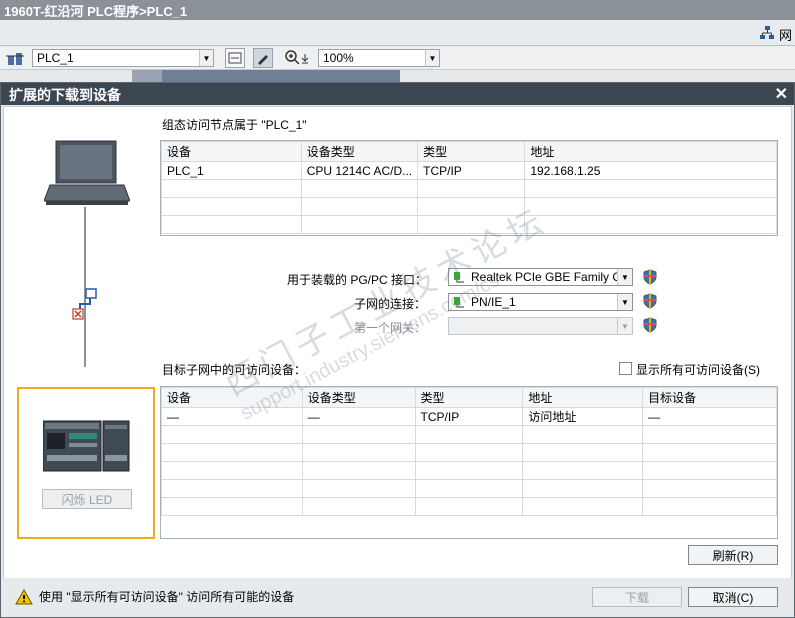 This screenshot has height=618, width=795. I want to click on zoom-select: 100% ▼, so click(379, 58).